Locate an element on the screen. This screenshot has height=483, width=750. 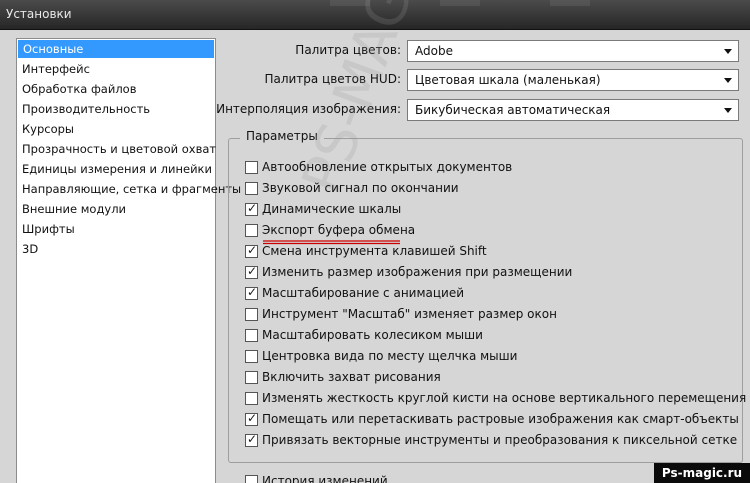
interpolation-label: Интерполяция изображения: is located at coordinates (308, 109).